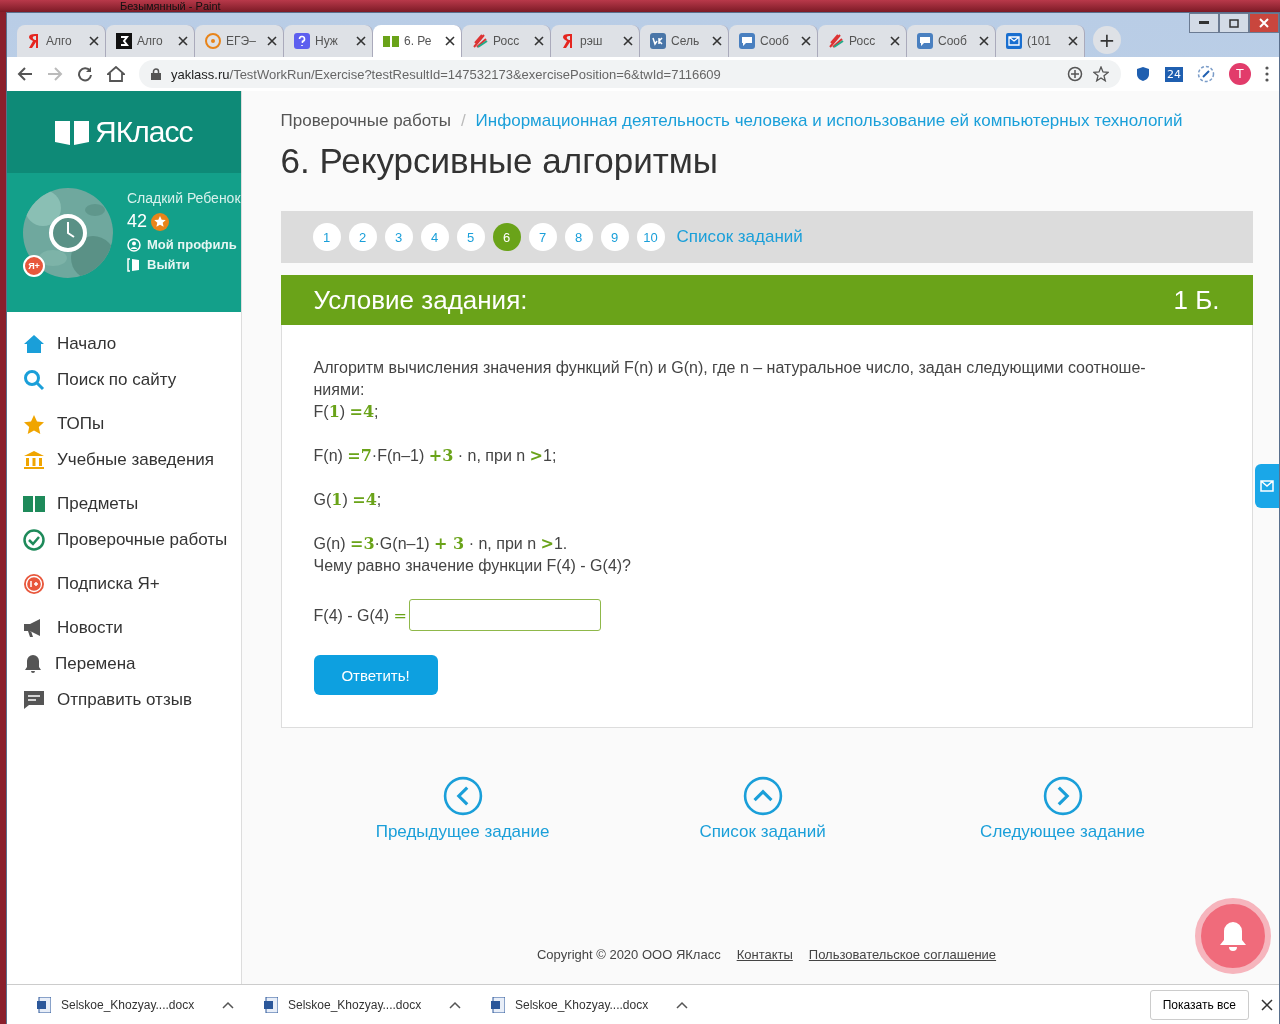 This screenshot has height=1024, width=1280. What do you see at coordinates (34, 460) in the screenshot?
I see `building-icon` at bounding box center [34, 460].